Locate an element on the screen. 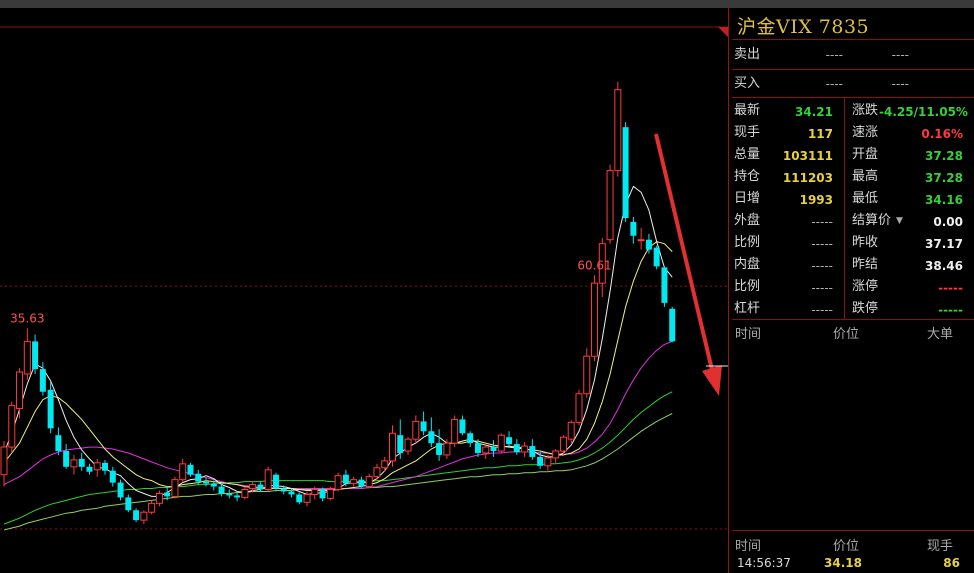  trades-price-header: 价位 is located at coordinates (846, 546).